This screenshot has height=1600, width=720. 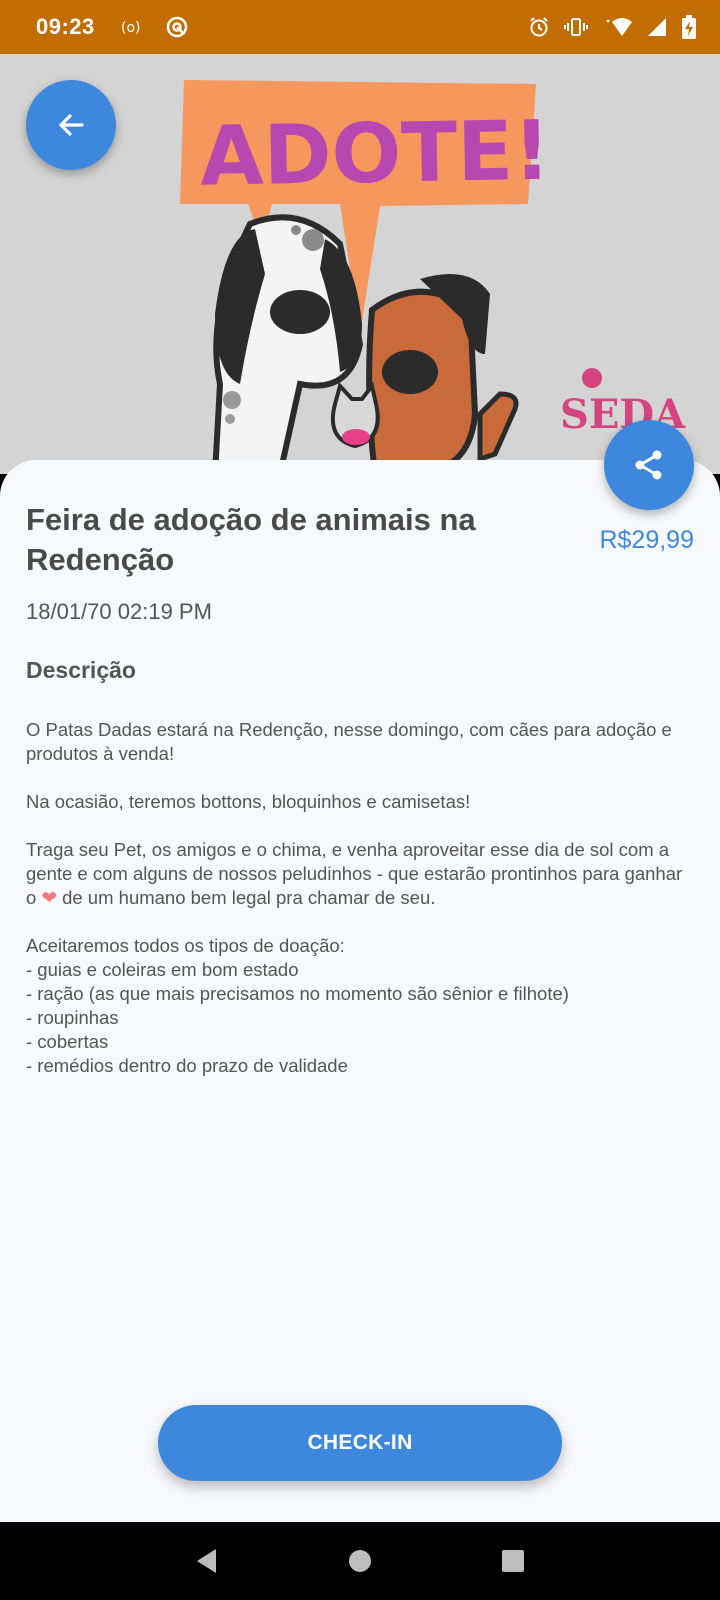 I want to click on donation-list-intro: Aceitaremos todos os tipos de doação:, so click(x=185, y=945).